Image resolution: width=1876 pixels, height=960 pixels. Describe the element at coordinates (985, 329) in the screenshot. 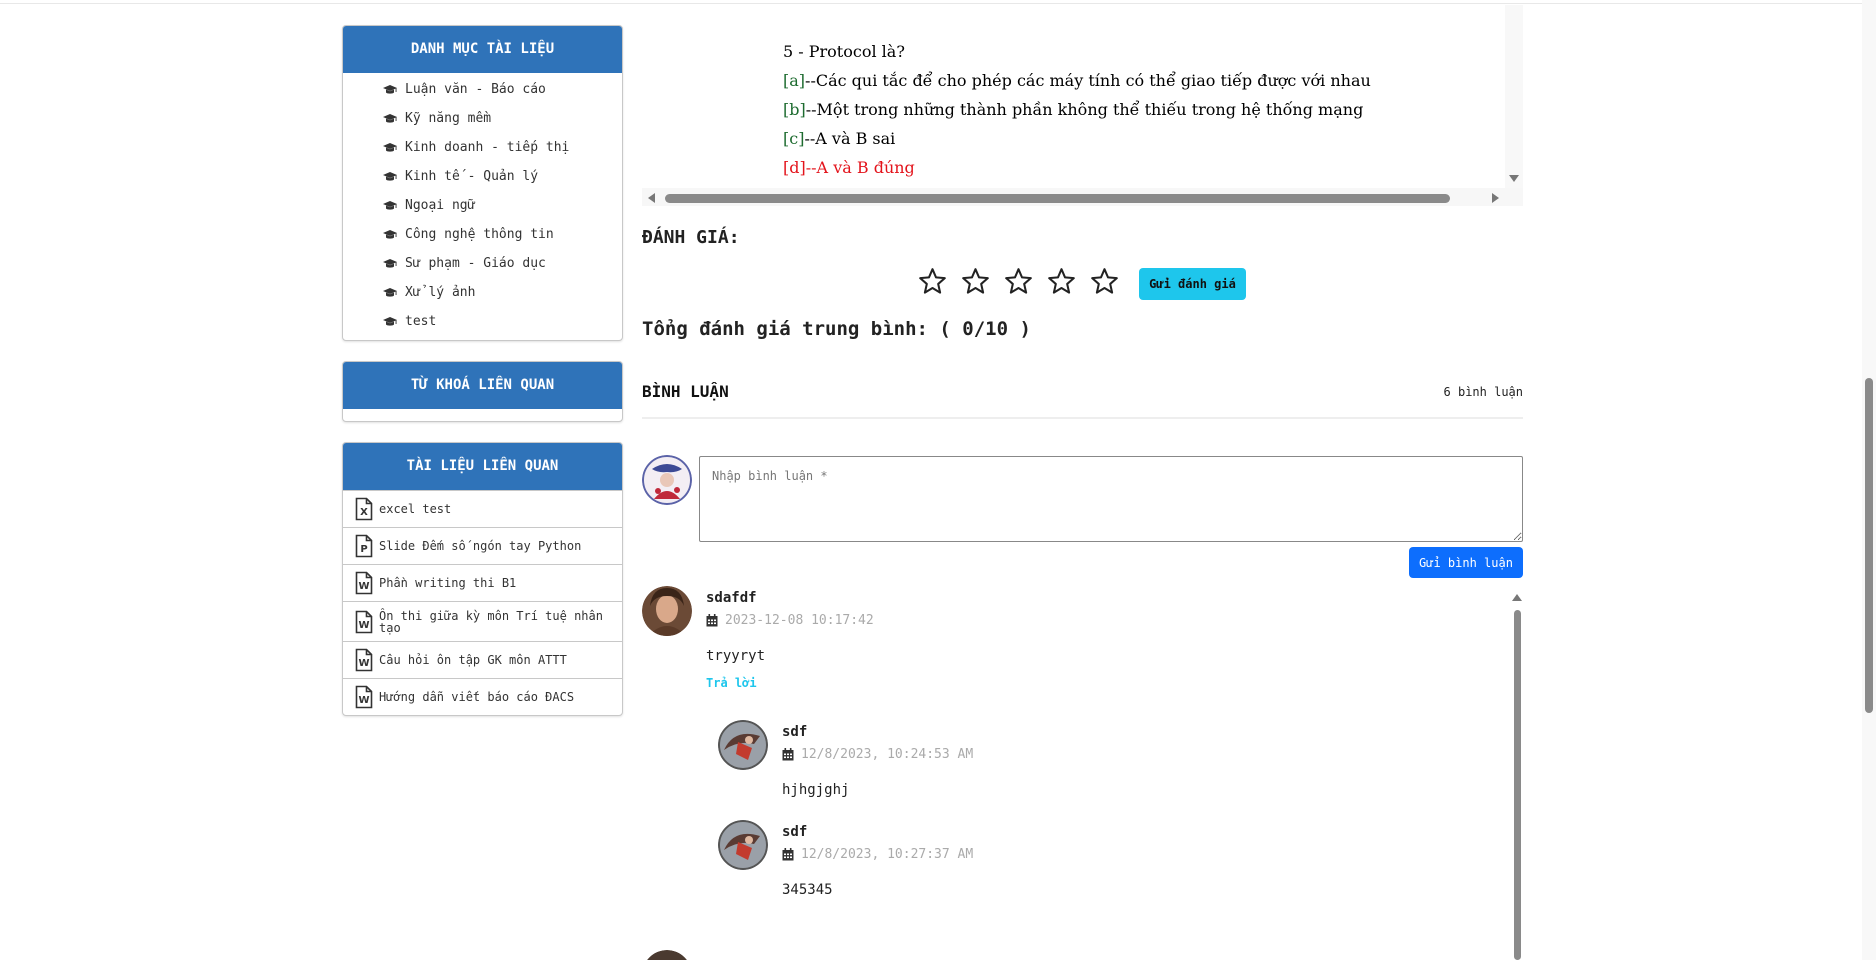

I see `average-rating-value: 0/10` at that location.